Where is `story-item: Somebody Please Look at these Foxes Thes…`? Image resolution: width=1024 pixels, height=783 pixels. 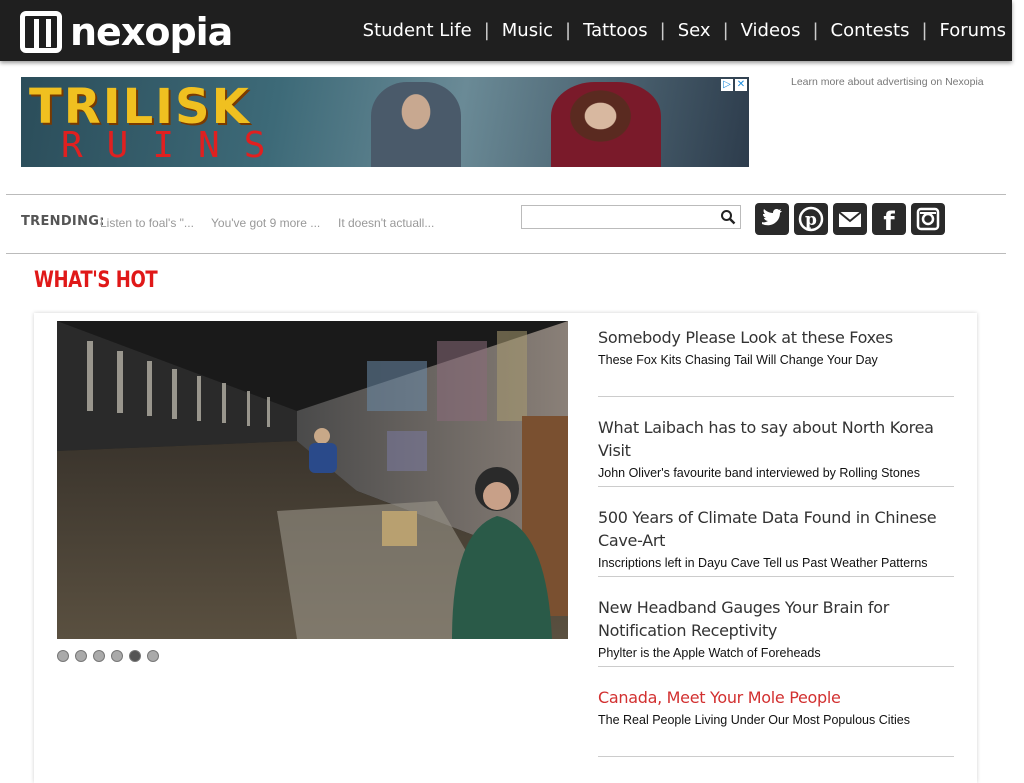
story-item: Somebody Please Look at these Foxes Thes… is located at coordinates (776, 347).